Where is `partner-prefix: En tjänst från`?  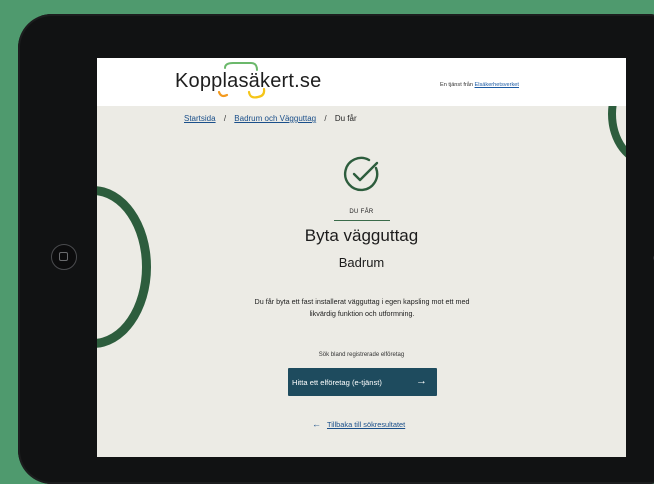 partner-prefix: En tjänst från is located at coordinates (457, 85).